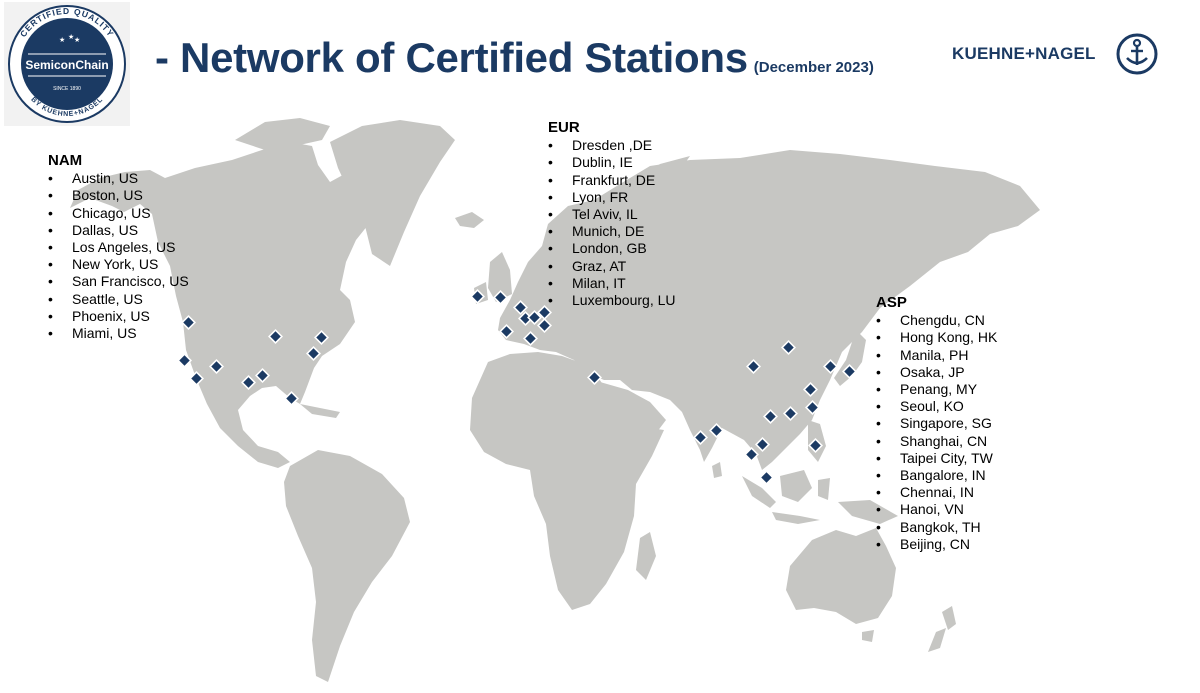 Image resolution: width=1200 pixels, height=693 pixels. Describe the element at coordinates (796, 518) in the screenshot. I see `java-landmass` at that location.